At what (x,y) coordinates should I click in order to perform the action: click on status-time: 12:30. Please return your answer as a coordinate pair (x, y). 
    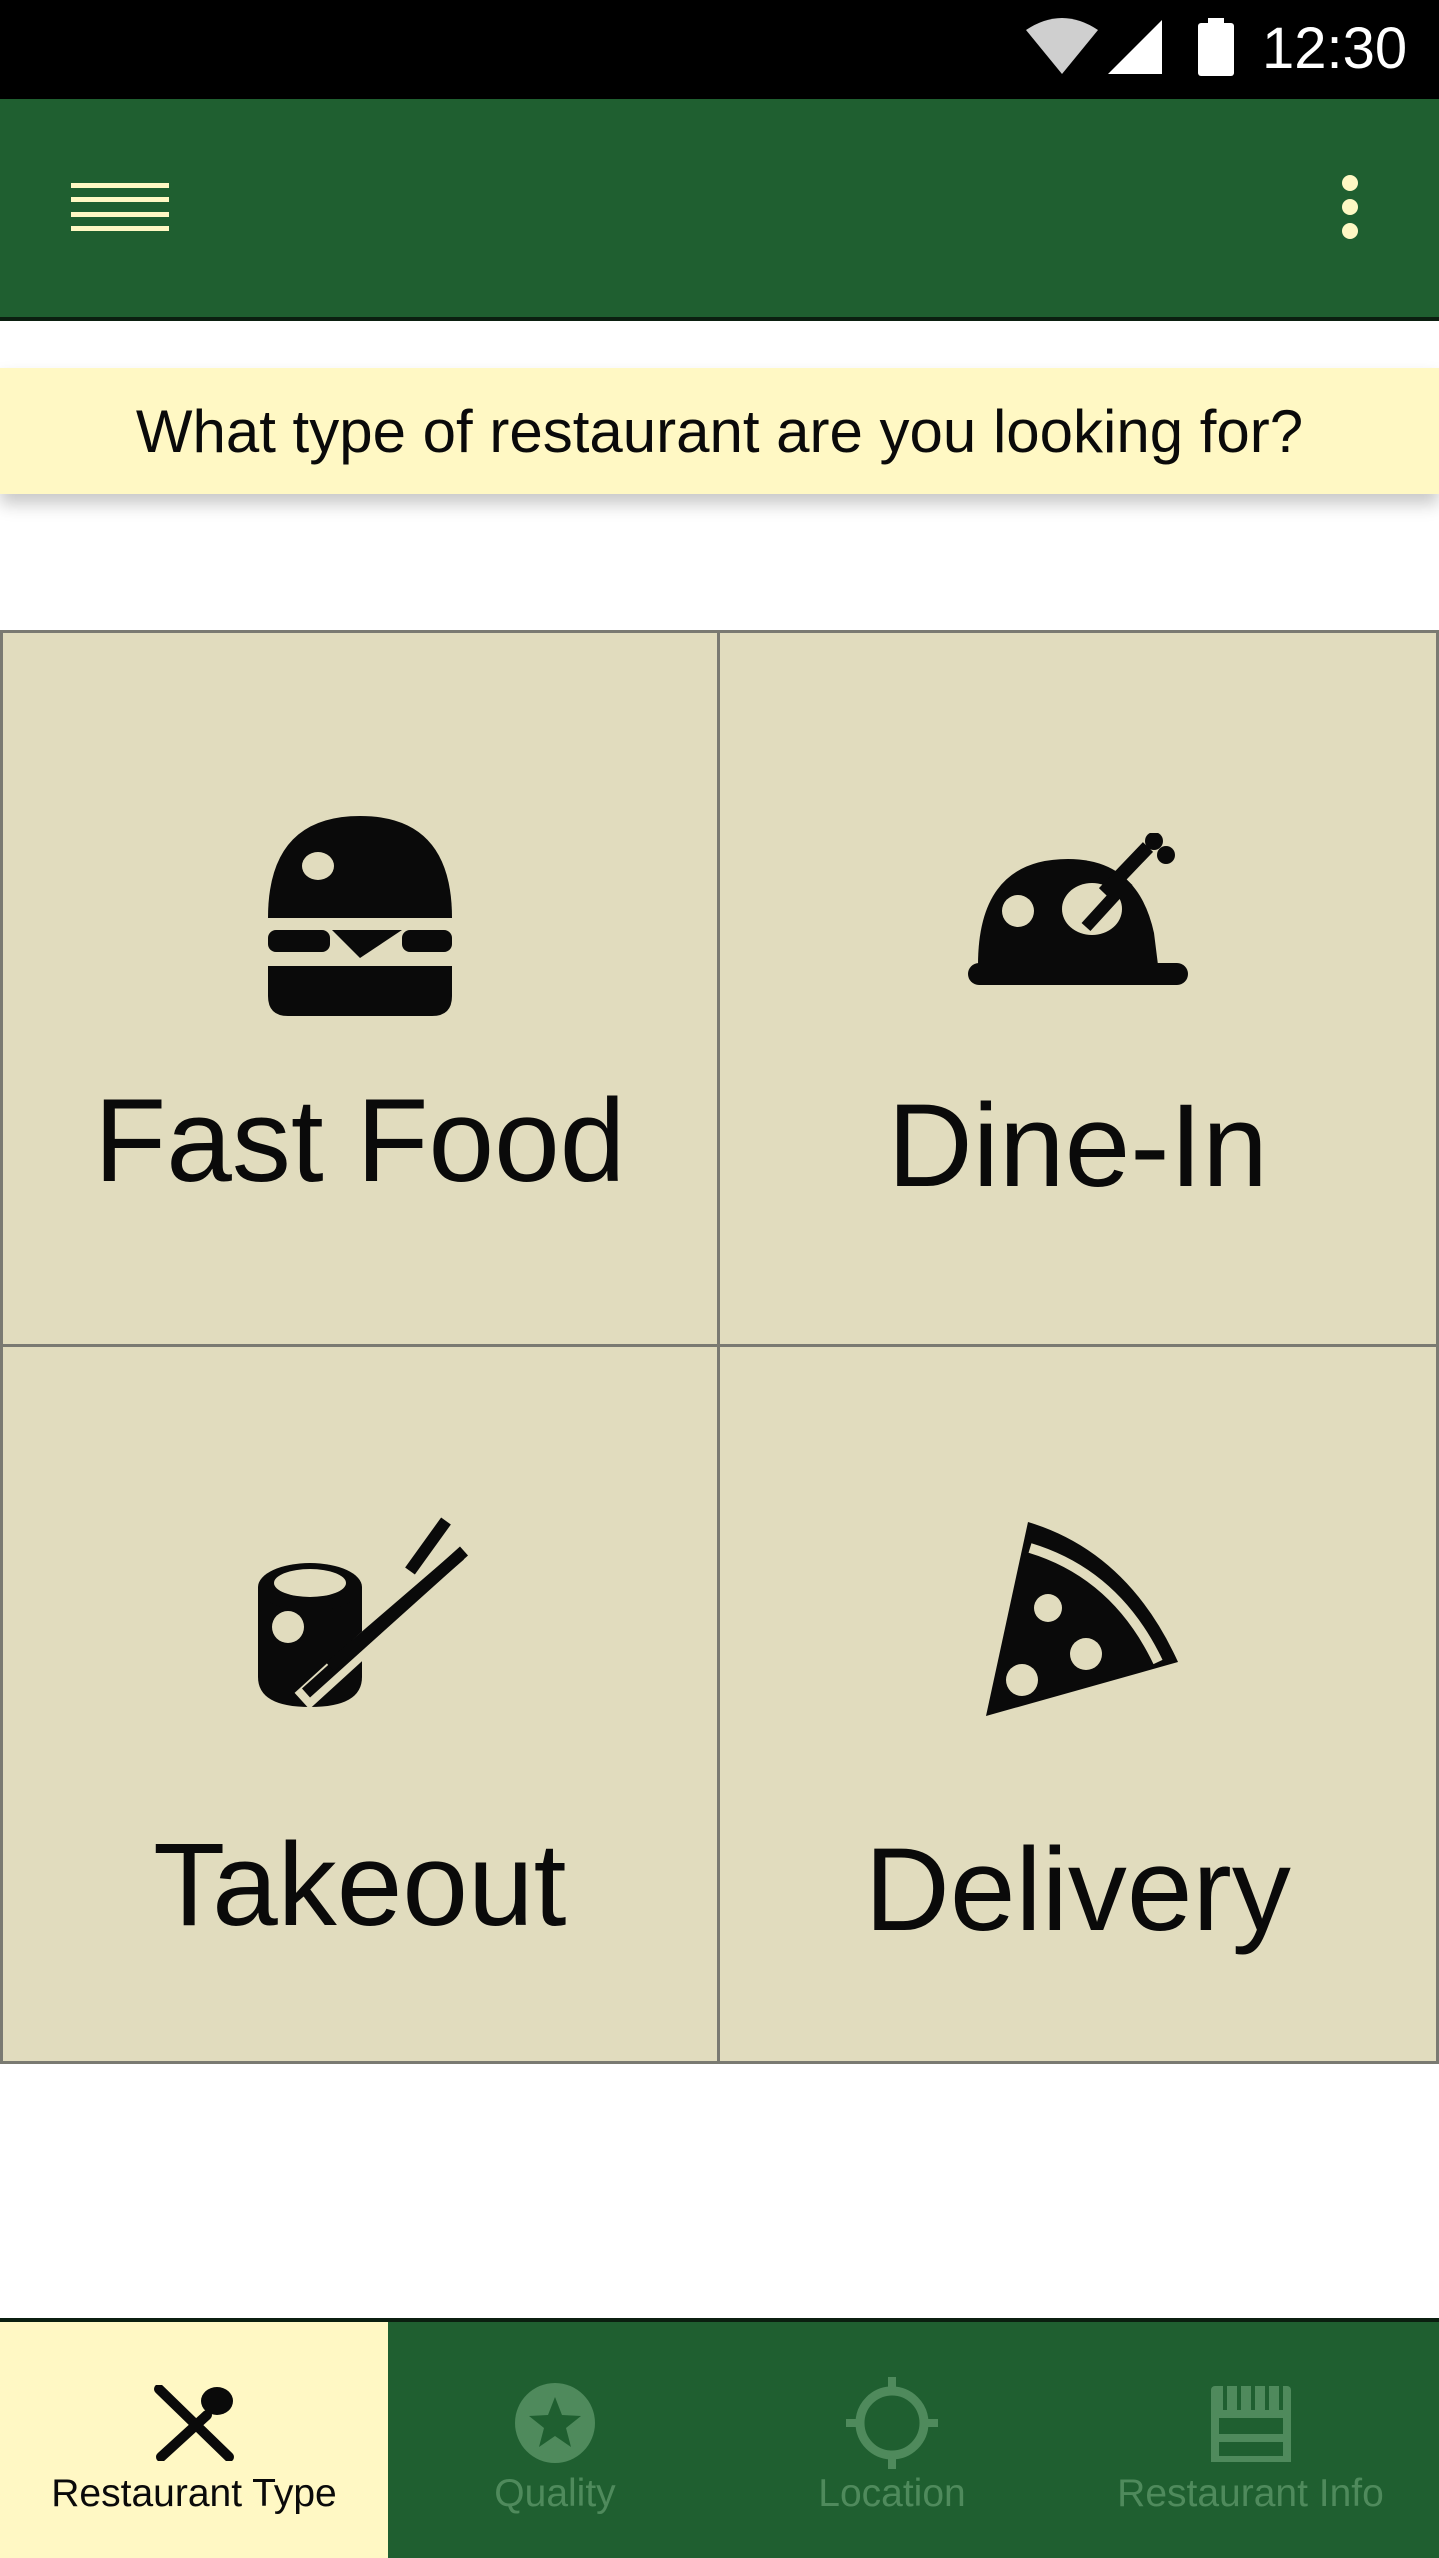
    Looking at the image, I should click on (1335, 48).